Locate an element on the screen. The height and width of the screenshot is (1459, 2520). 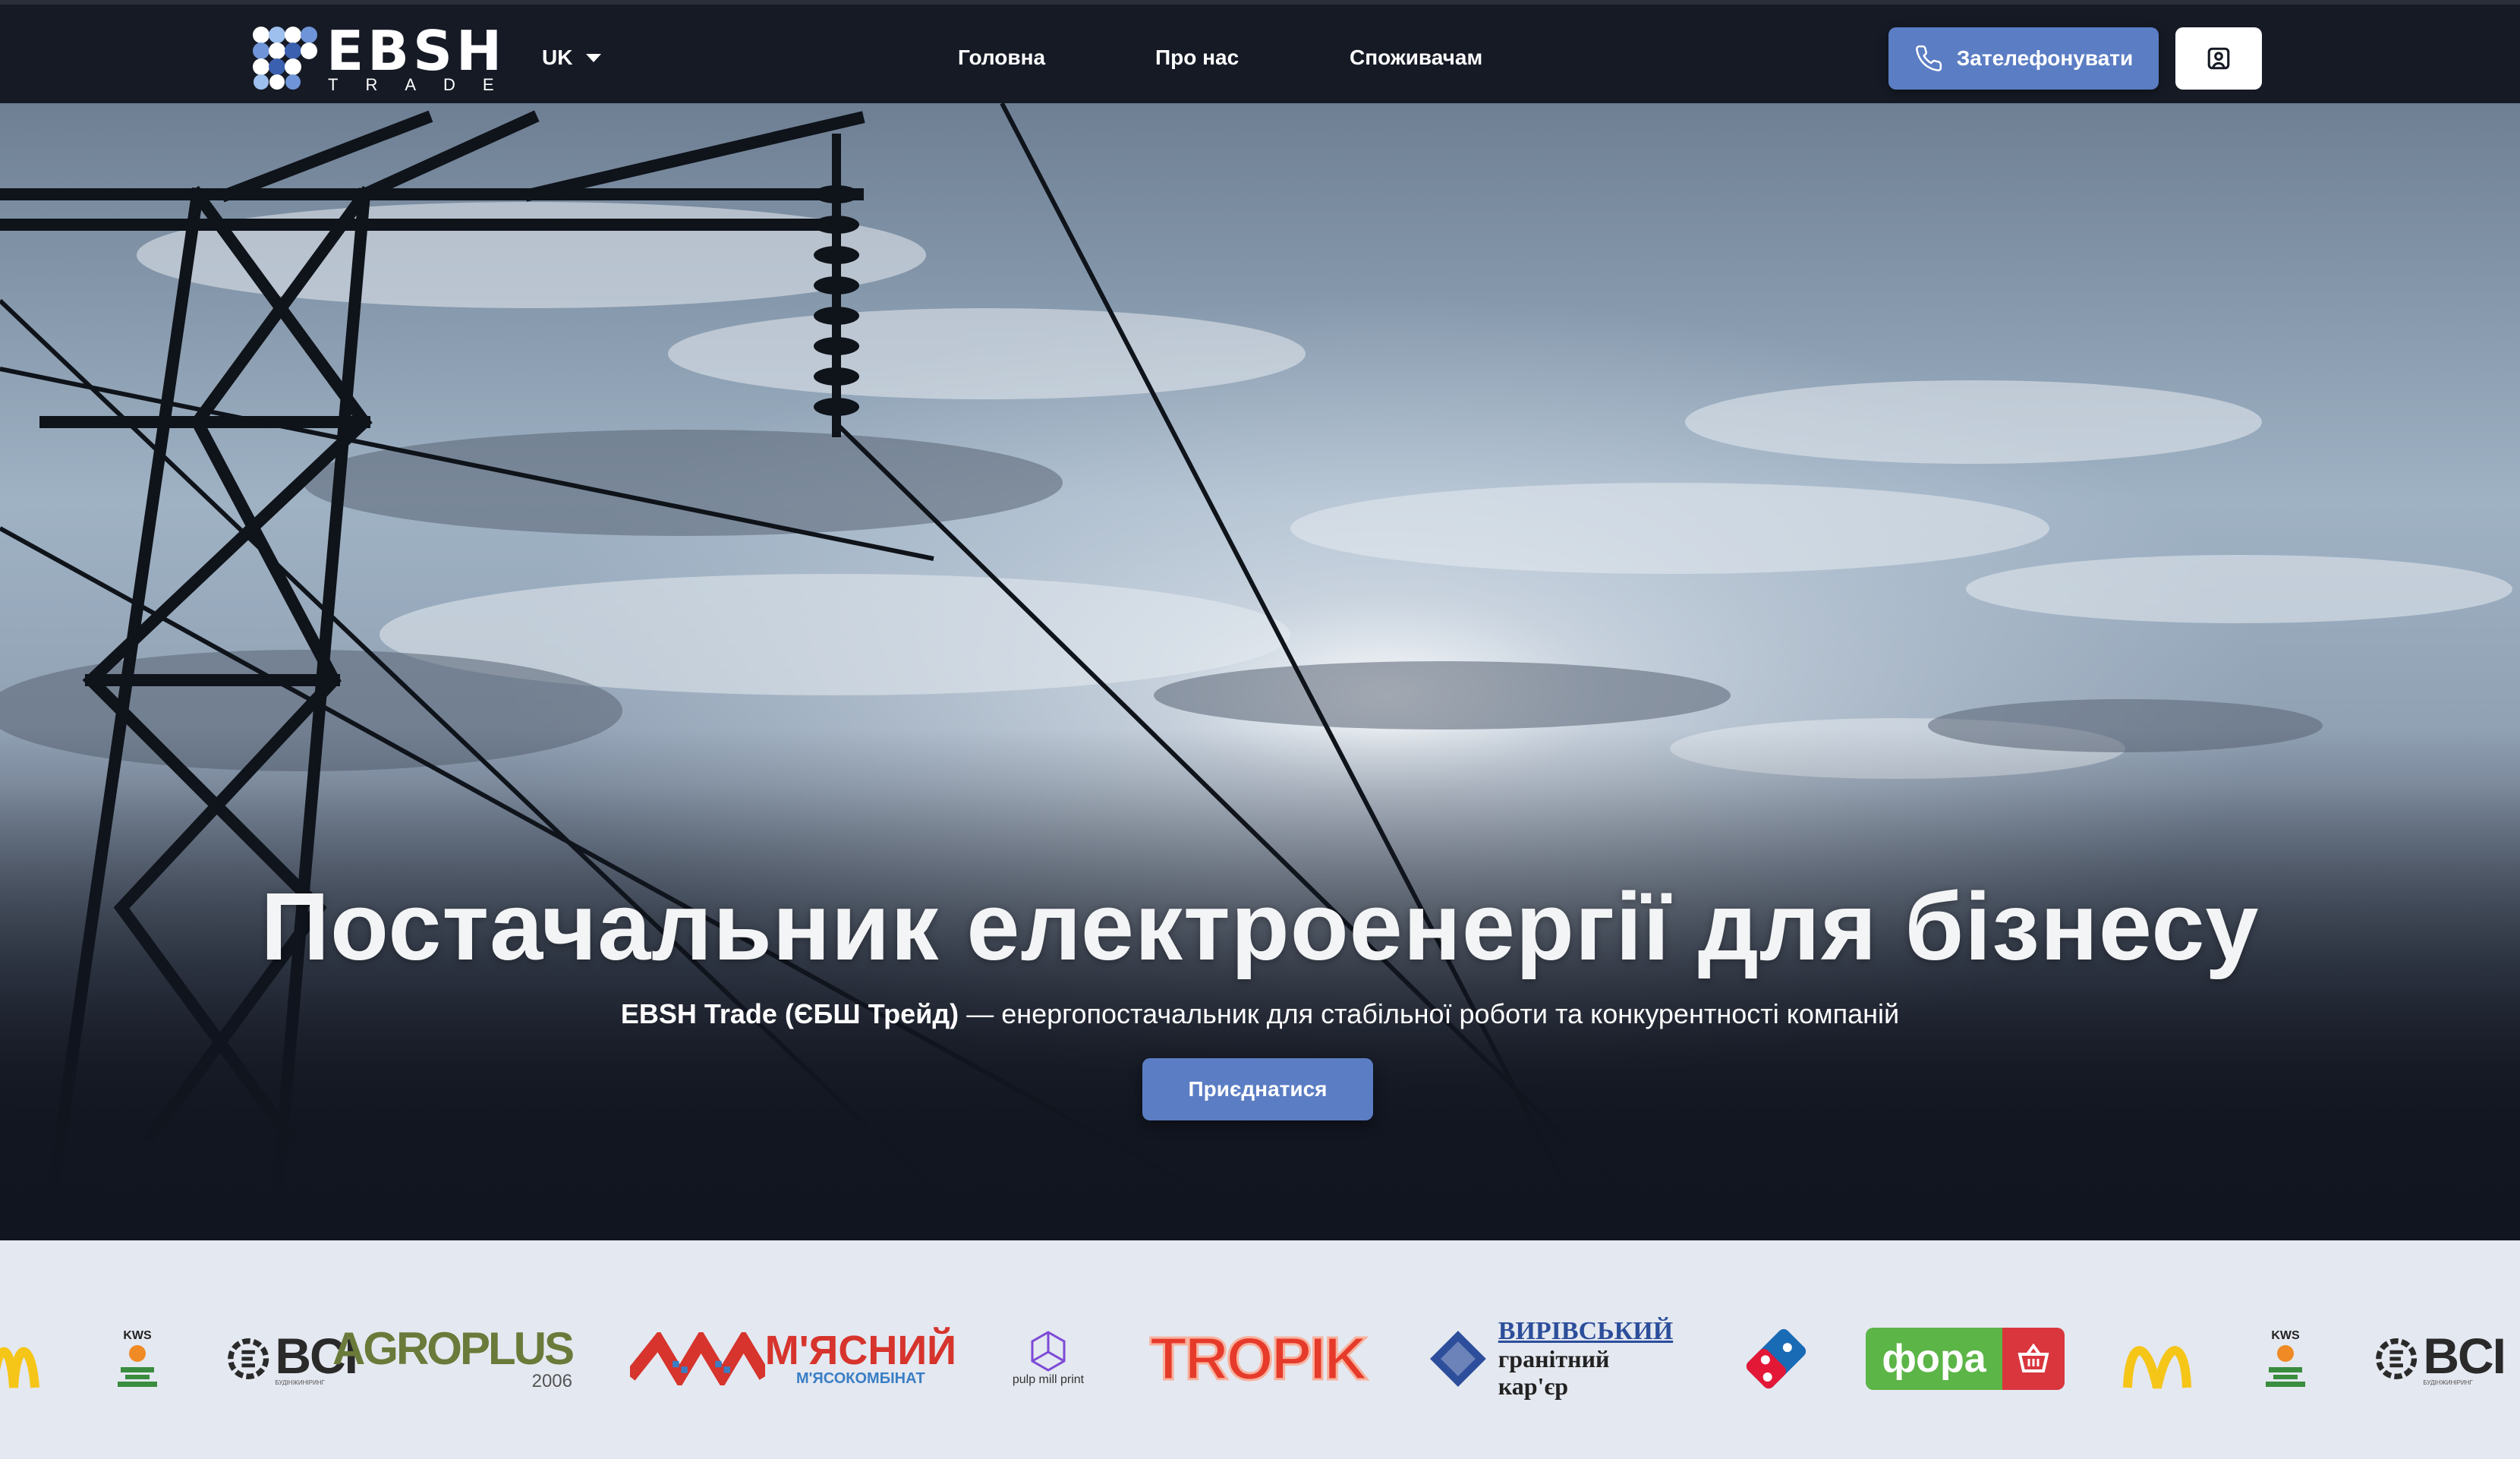
nav-link-home: Головна is located at coordinates (1056, 57).